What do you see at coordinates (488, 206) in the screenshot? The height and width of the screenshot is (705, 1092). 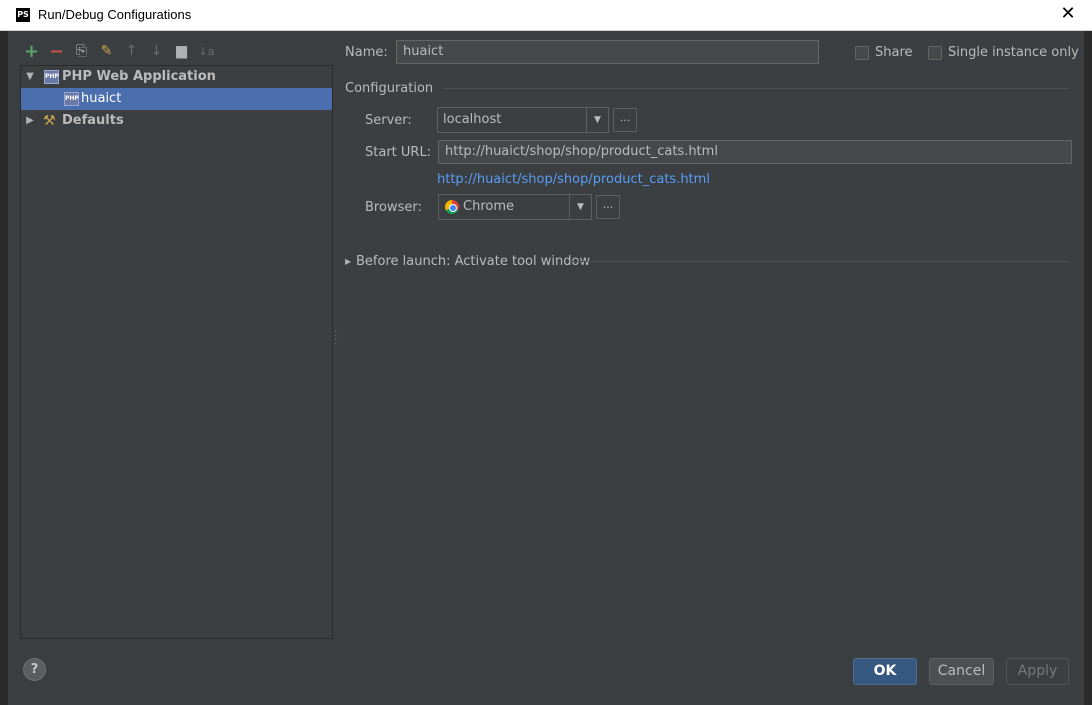 I see `browser-value: Chrome` at bounding box center [488, 206].